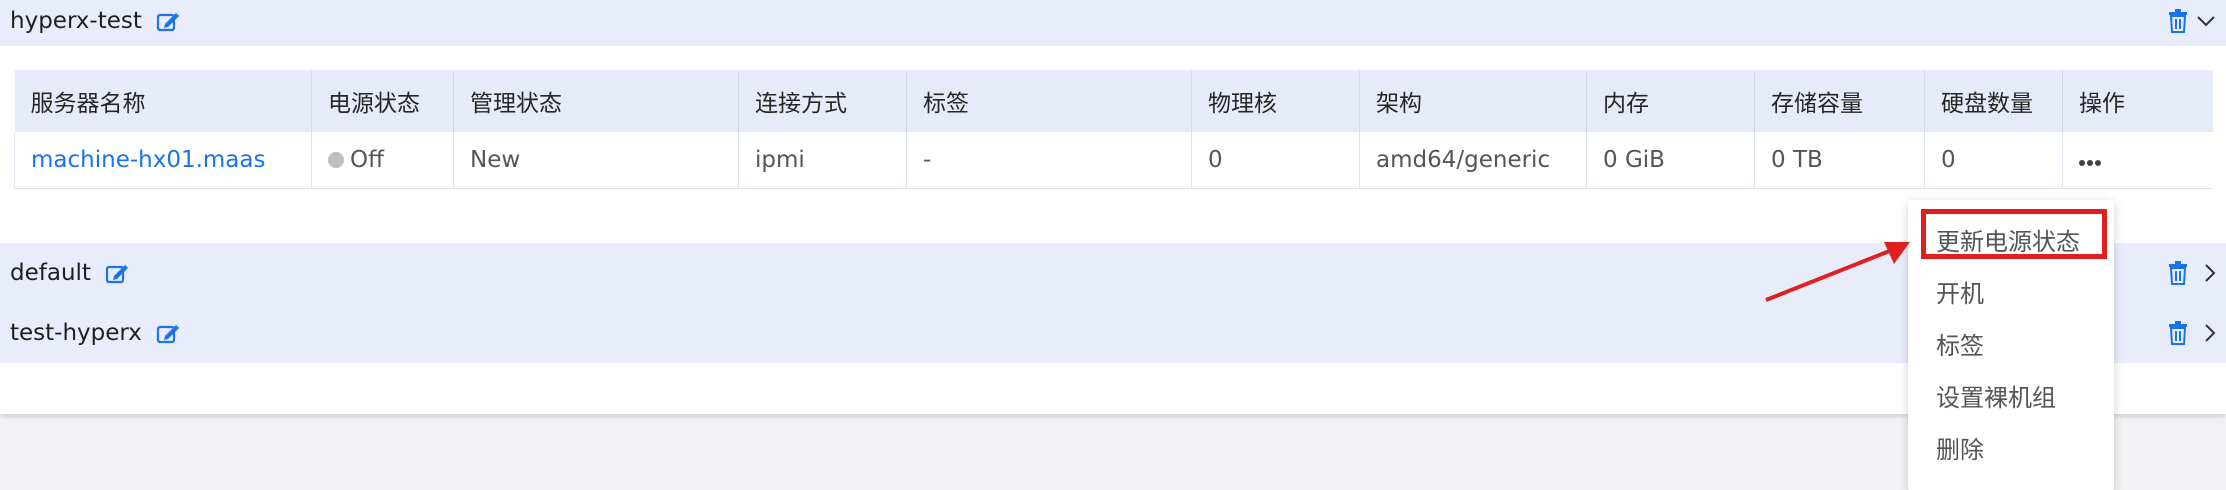  I want to click on col-header-power: 电源状态, so click(382, 101).